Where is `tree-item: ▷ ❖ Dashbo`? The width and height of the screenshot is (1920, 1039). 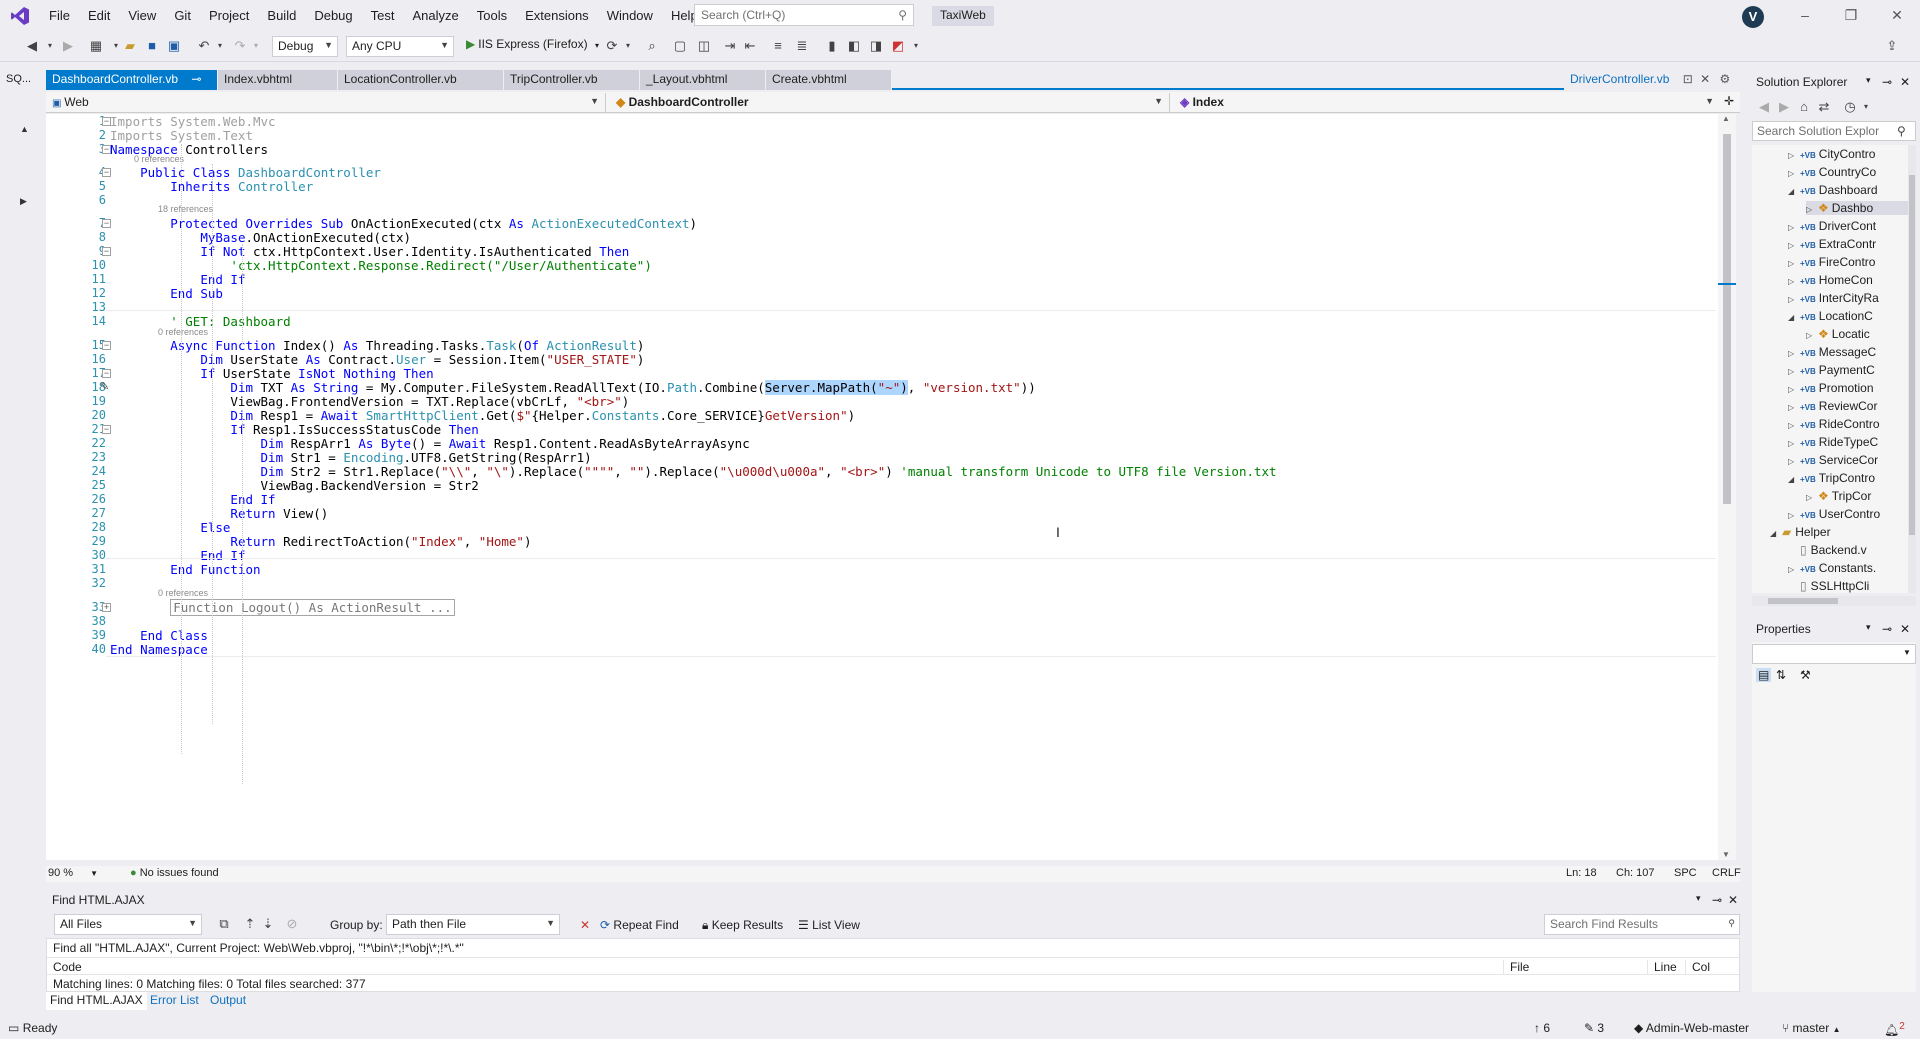
tree-item: ▷ ❖ Dashbo is located at coordinates (1861, 208).